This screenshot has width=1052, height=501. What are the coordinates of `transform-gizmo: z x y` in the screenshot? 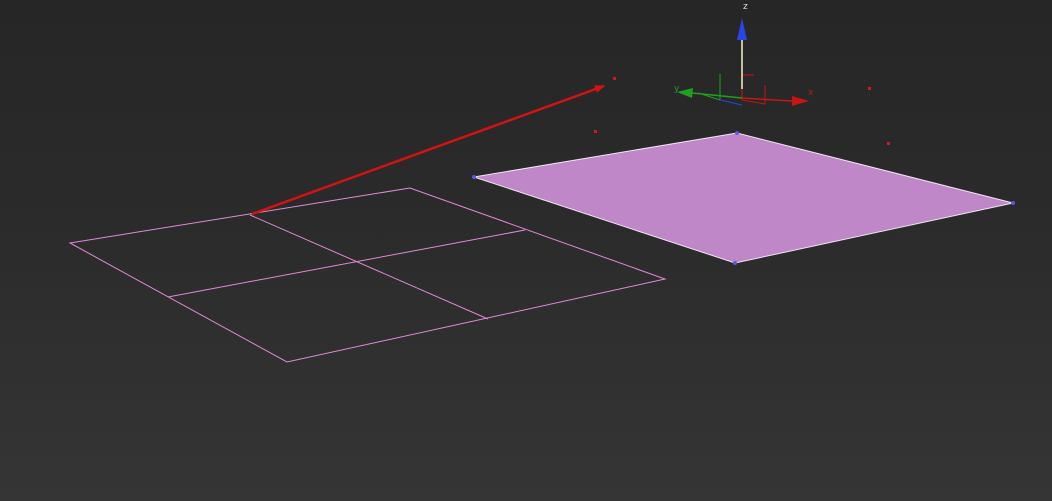 It's located at (744, 54).